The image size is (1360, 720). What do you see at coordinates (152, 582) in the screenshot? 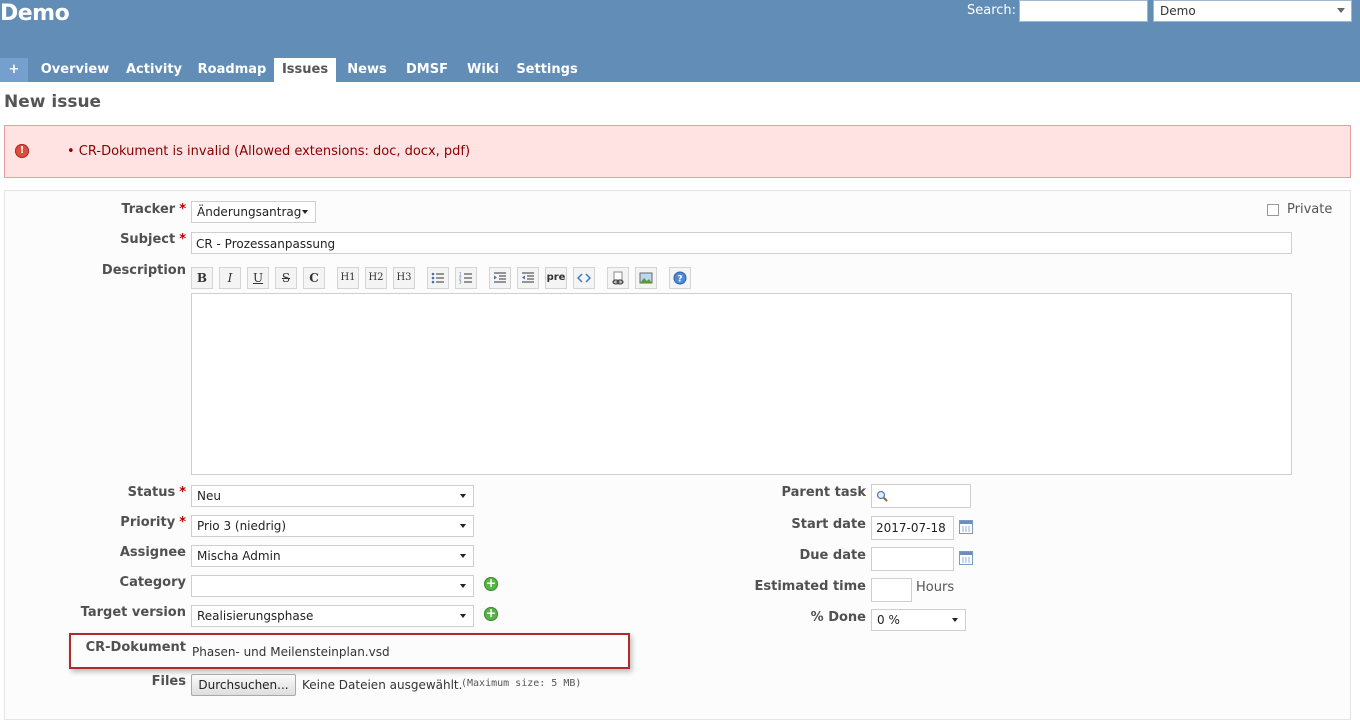
I see `category-label: Category` at bounding box center [152, 582].